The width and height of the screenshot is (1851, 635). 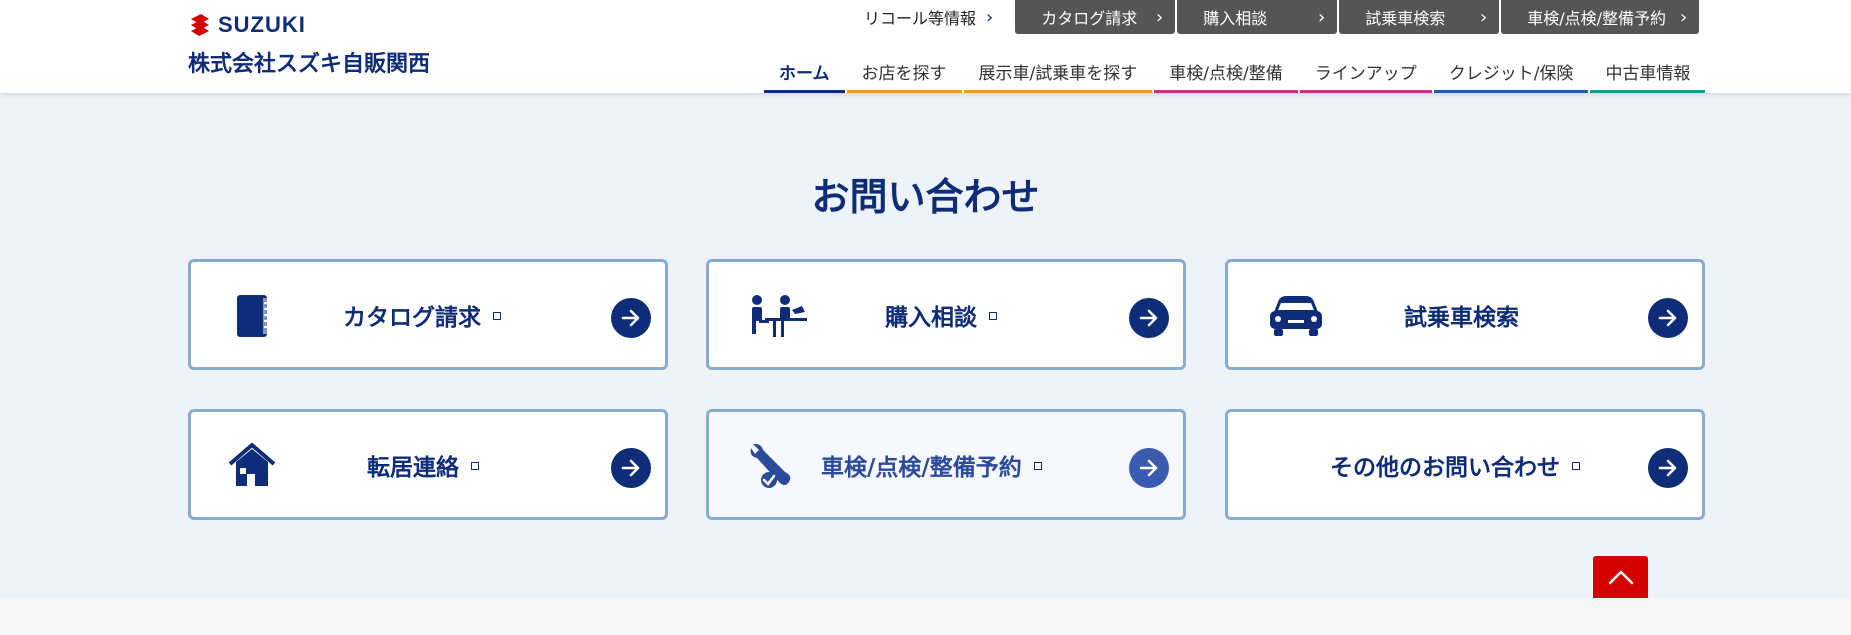 What do you see at coordinates (412, 317) in the screenshot?
I see `card-text: カタログ請求` at bounding box center [412, 317].